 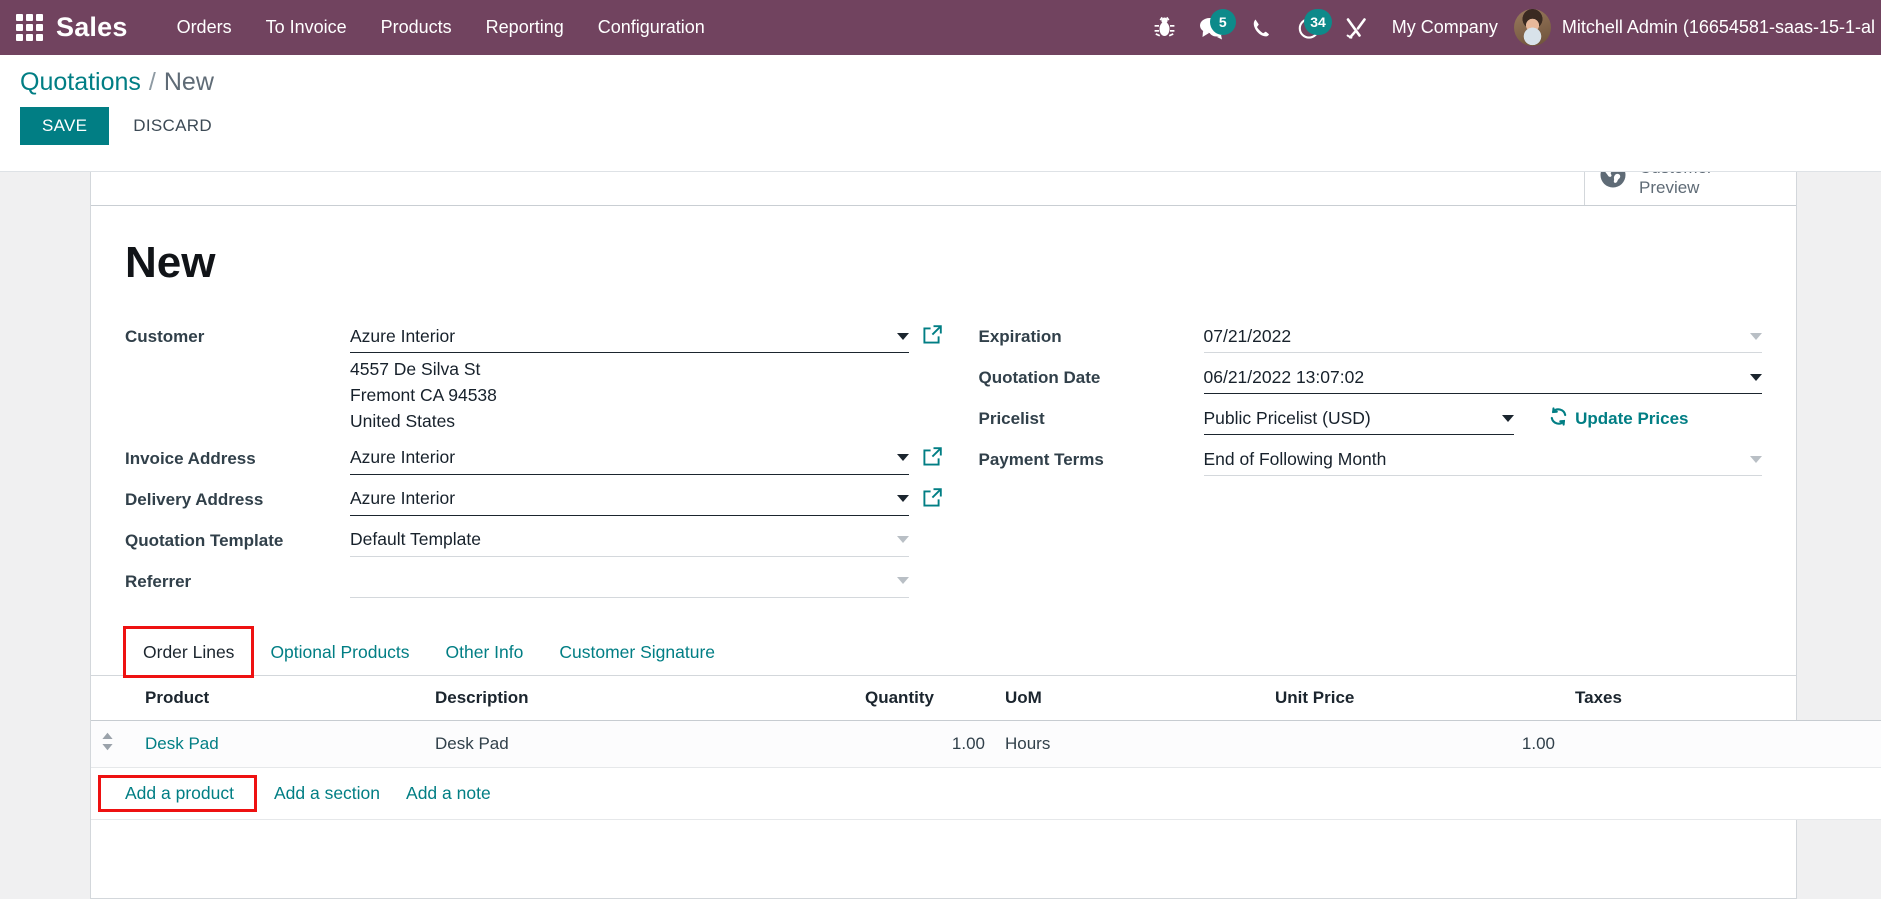 What do you see at coordinates (651, 27) in the screenshot?
I see `menu-configuration: Configuration` at bounding box center [651, 27].